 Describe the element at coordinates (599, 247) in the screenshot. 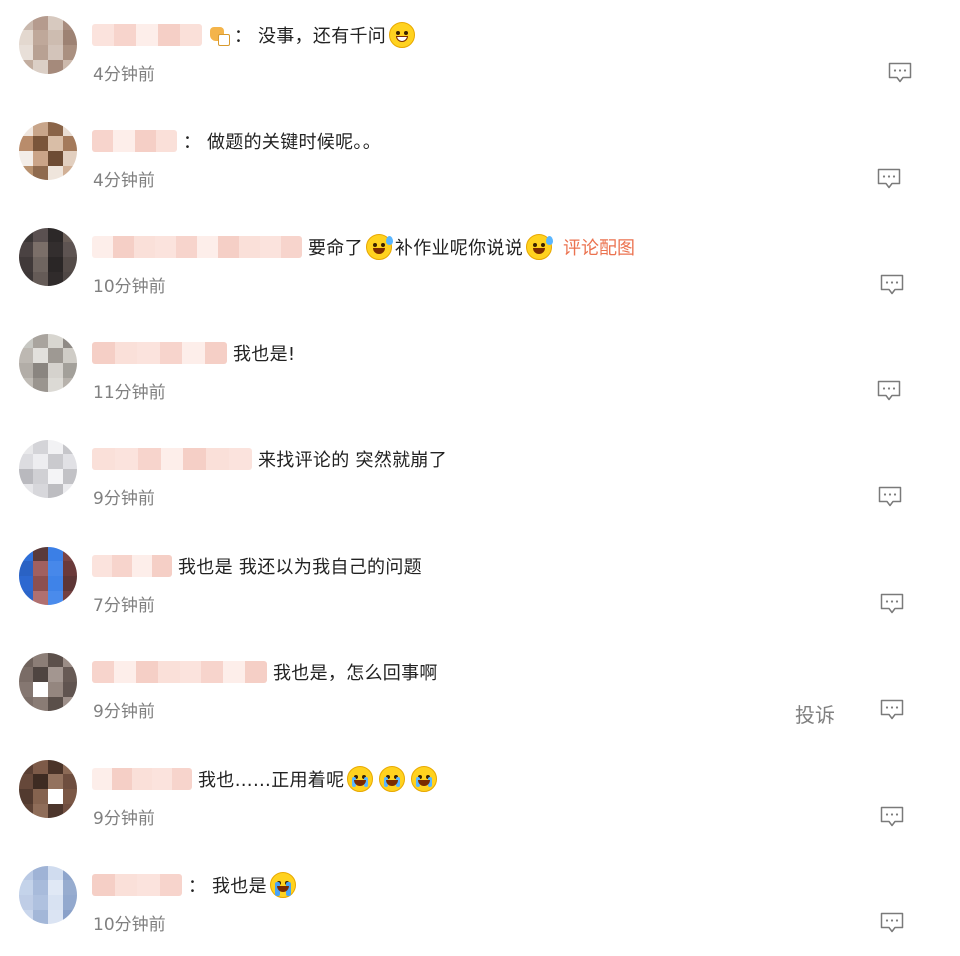

I see `comment-image-link: 评论配图` at that location.